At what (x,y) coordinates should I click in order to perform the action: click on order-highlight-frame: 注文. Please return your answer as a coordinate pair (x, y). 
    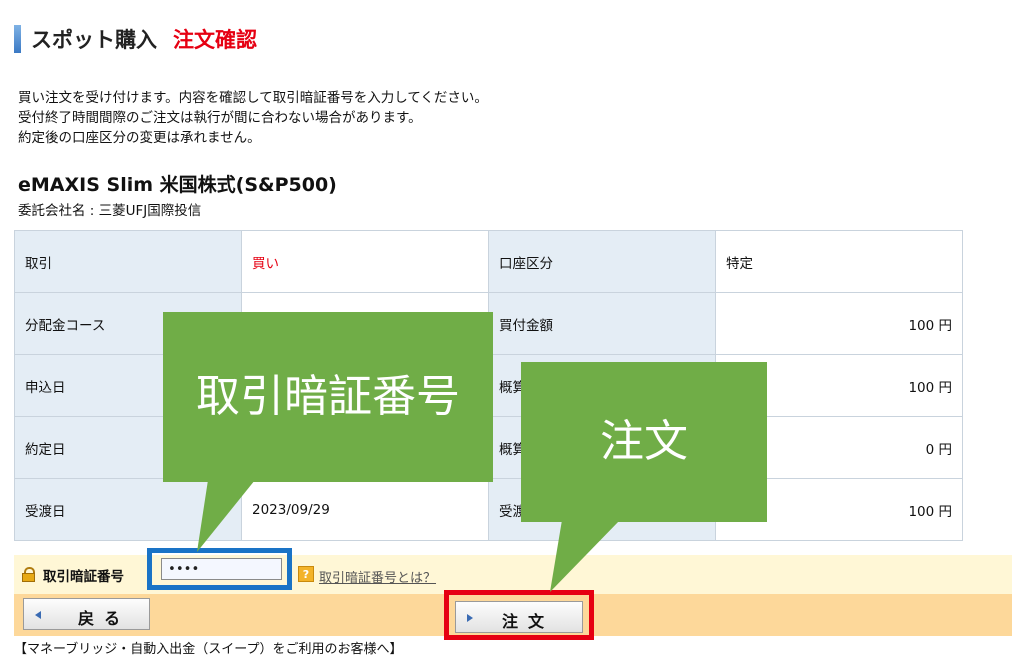
    Looking at the image, I should click on (519, 615).